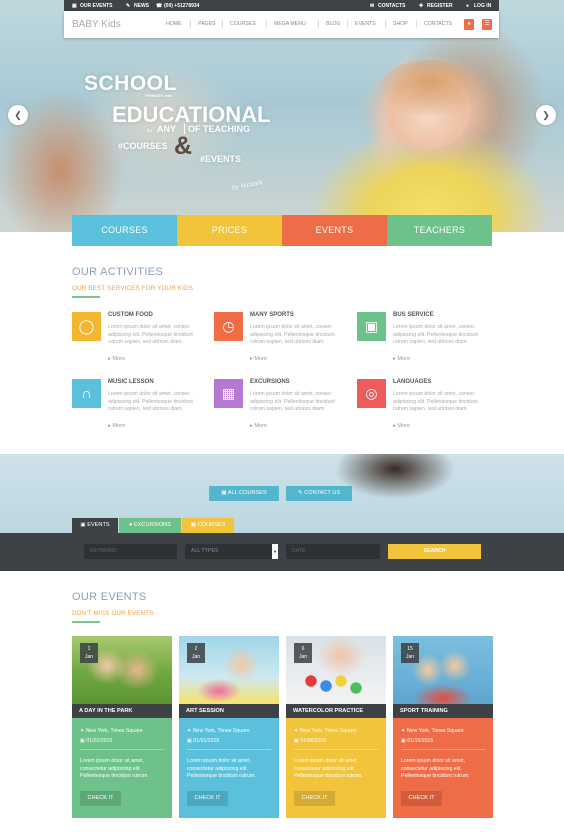  Describe the element at coordinates (371, 393) in the screenshot. I see `globe-icon: ◎` at that location.